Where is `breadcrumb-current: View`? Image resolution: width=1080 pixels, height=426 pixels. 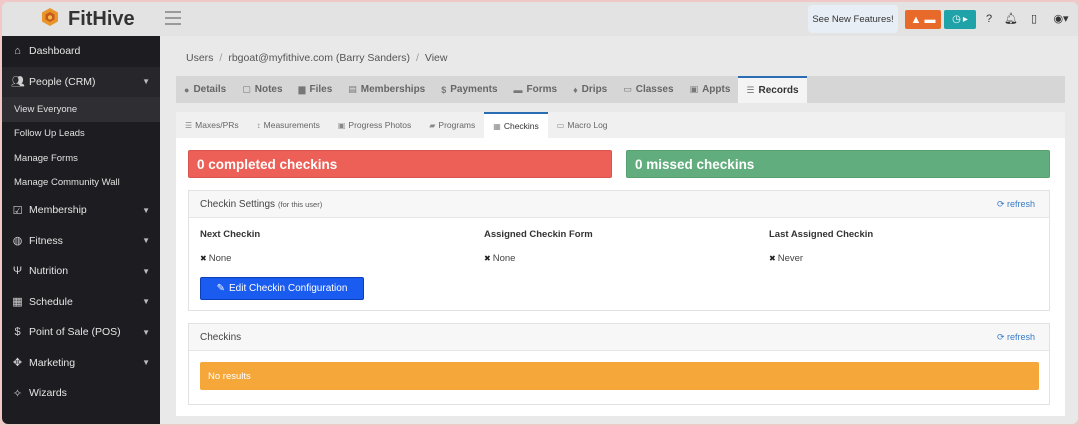
breadcrumb-current: View is located at coordinates (436, 58).